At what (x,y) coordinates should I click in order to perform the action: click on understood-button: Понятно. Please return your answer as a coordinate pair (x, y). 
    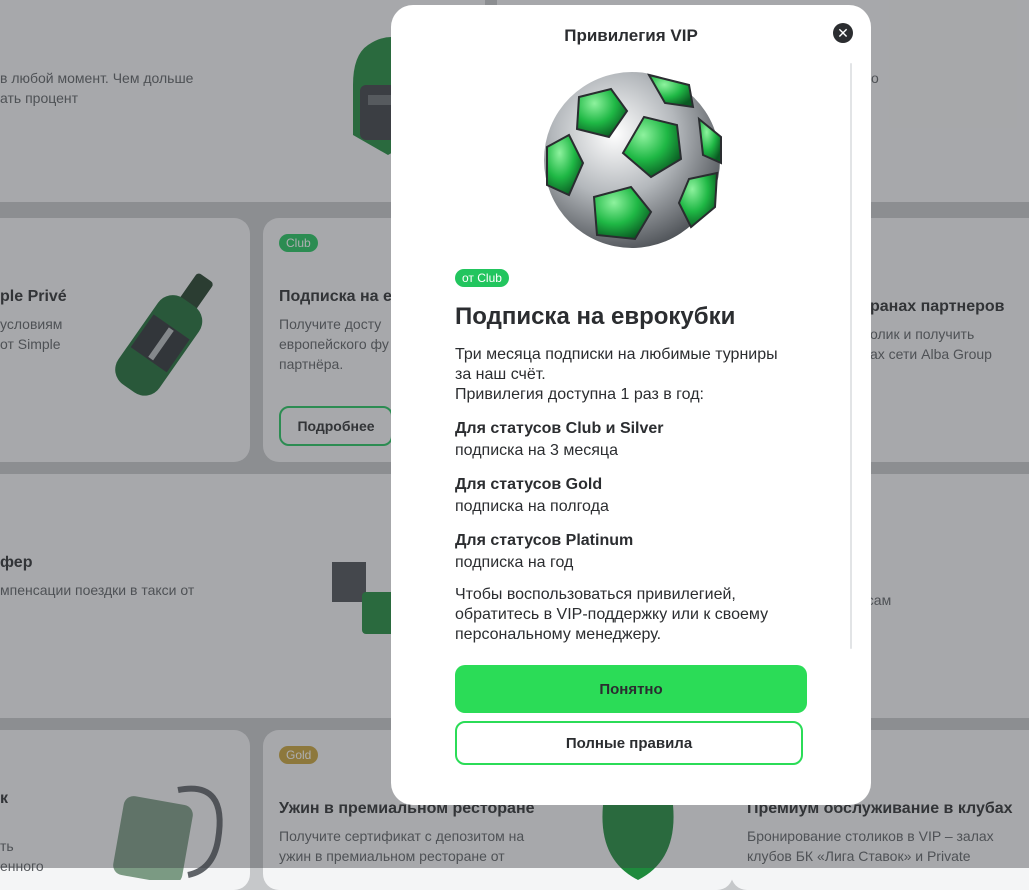
    Looking at the image, I should click on (631, 689).